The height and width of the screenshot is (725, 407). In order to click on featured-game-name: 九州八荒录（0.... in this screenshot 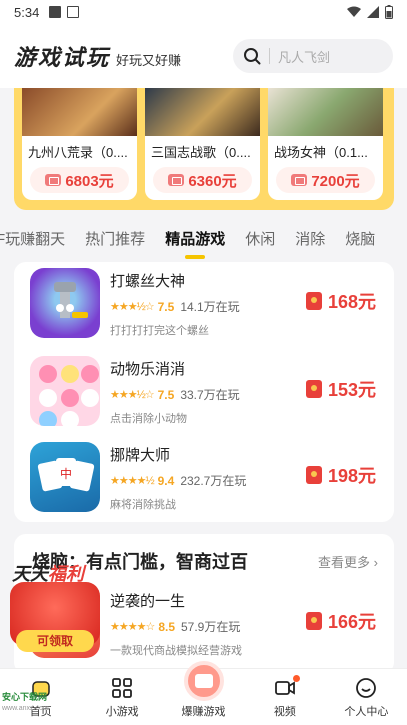, I will do `click(78, 152)`.